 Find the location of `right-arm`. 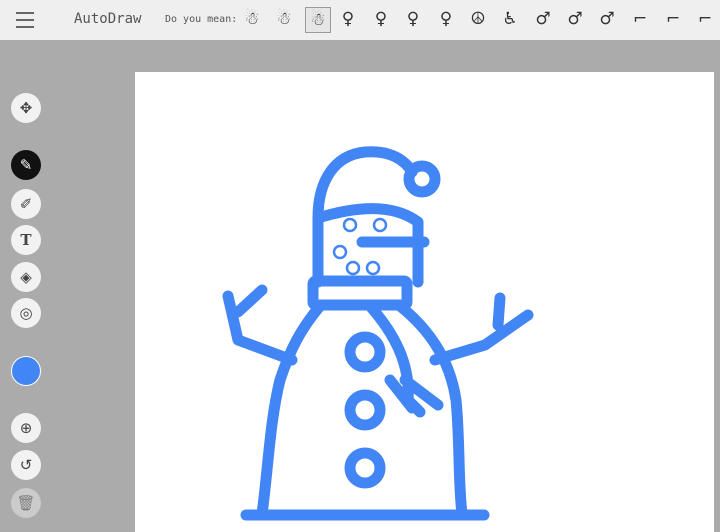

right-arm is located at coordinates (481, 329).